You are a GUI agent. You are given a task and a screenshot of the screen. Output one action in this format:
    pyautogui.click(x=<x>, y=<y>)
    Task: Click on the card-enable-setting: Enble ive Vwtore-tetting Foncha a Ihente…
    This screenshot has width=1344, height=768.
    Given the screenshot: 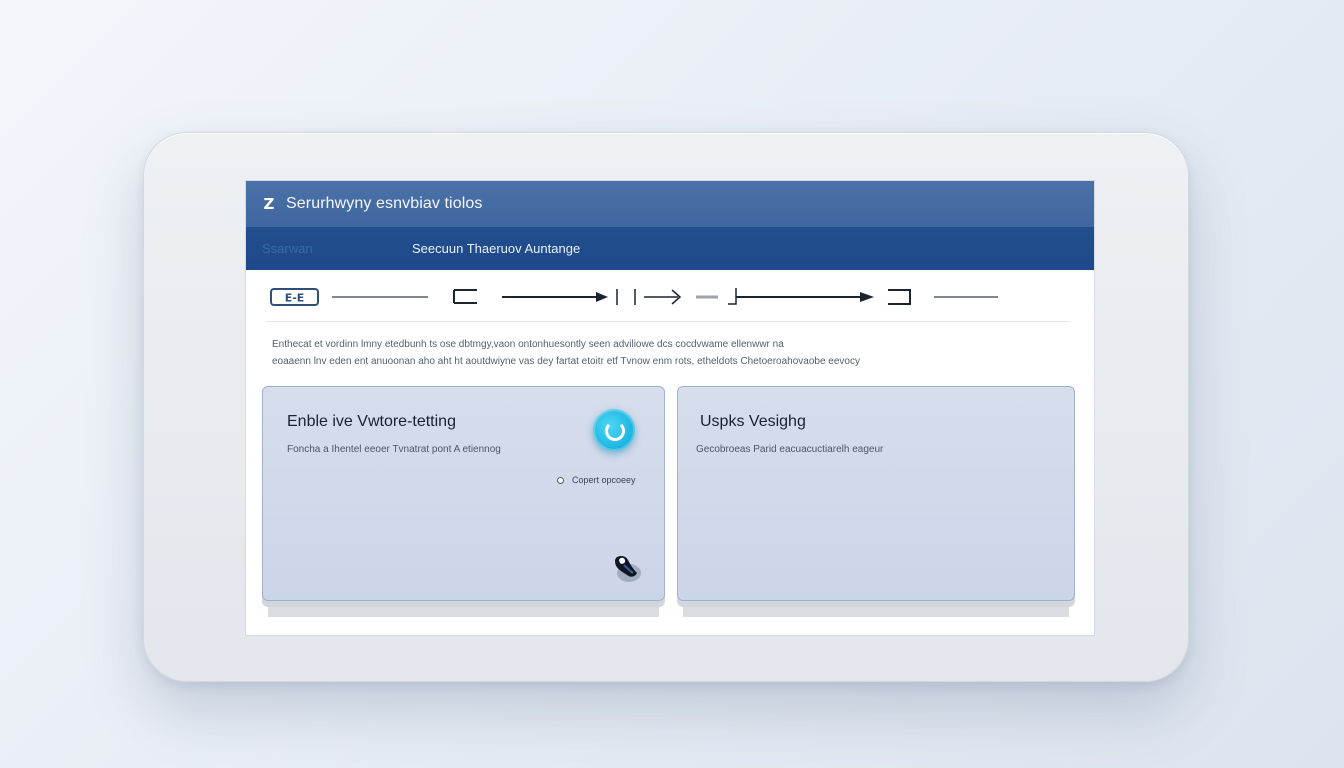 What is the action you would take?
    pyautogui.click(x=463, y=493)
    